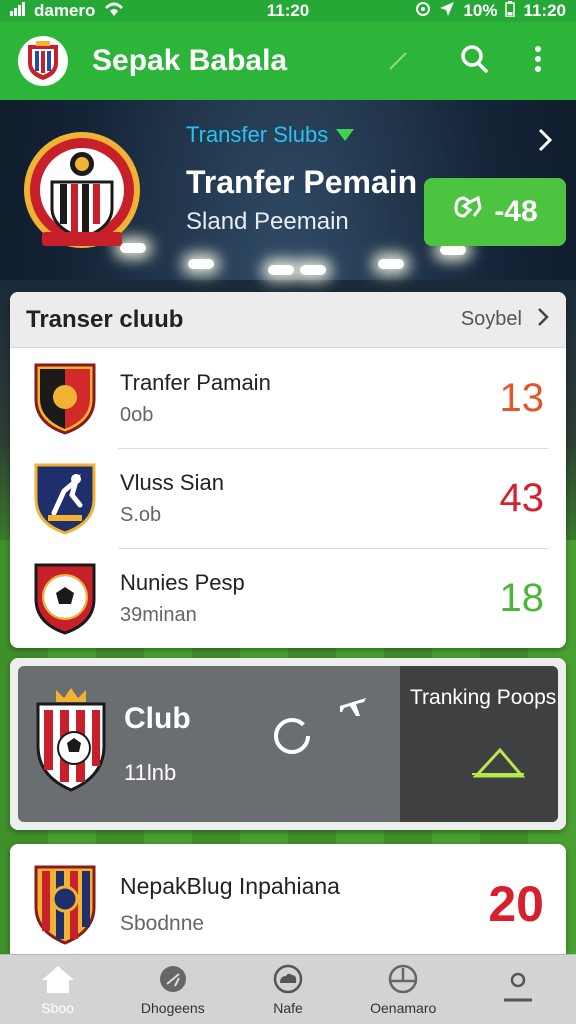 This screenshot has width=576, height=1024. Describe the element at coordinates (302, 182) in the screenshot. I see `hero-title: Tranfer Pemain` at that location.